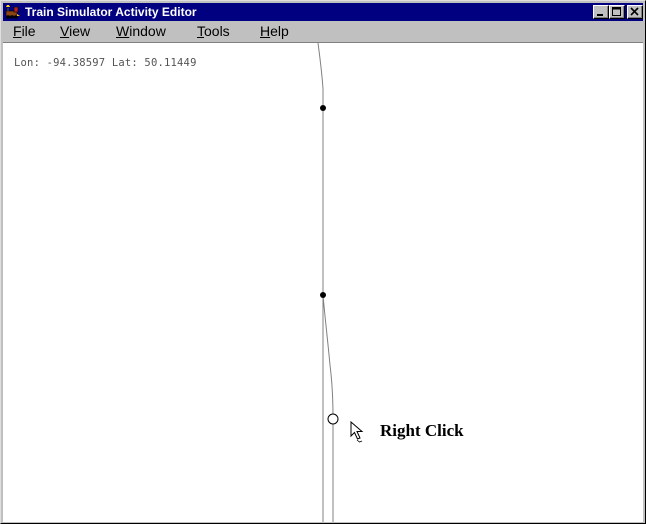 This screenshot has height=524, width=646. I want to click on maximize-icon, so click(616, 11).